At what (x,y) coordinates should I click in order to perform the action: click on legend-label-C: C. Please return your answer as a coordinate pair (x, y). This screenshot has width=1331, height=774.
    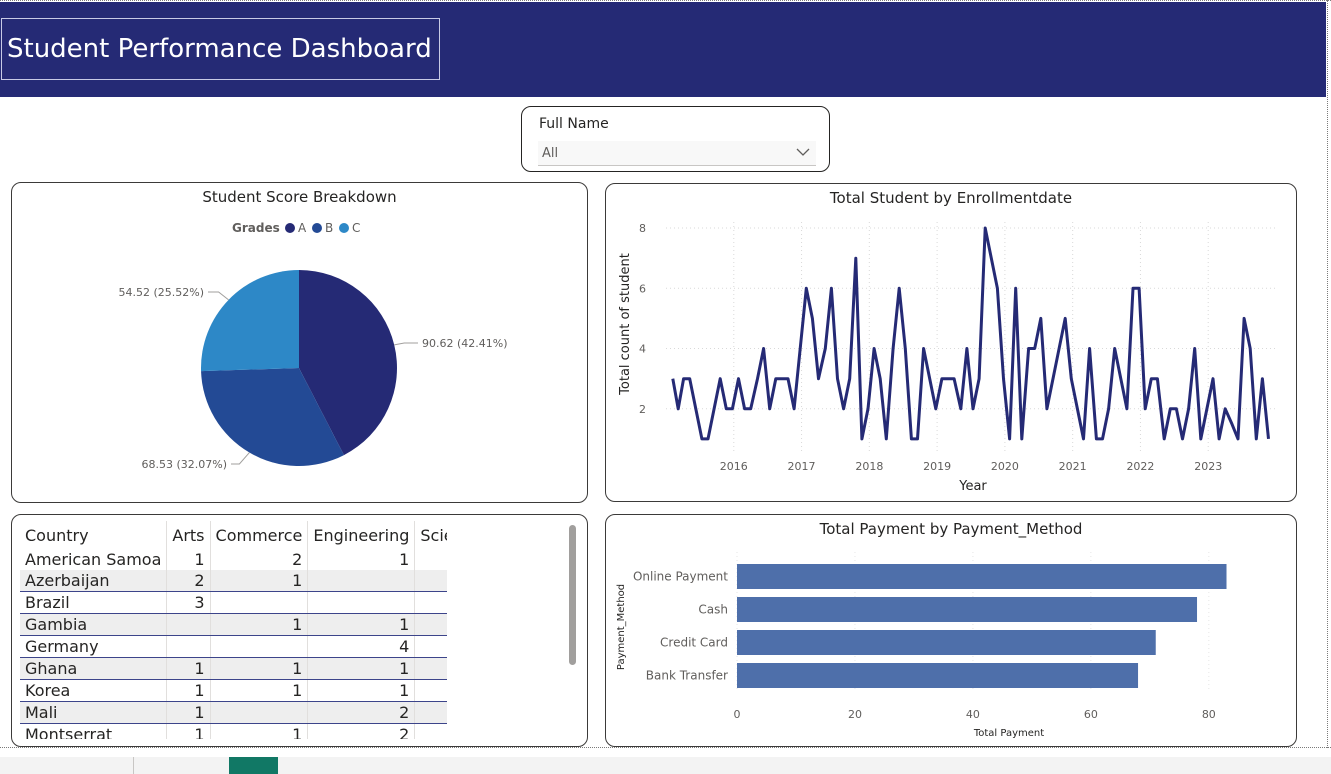
    Looking at the image, I should click on (356, 228).